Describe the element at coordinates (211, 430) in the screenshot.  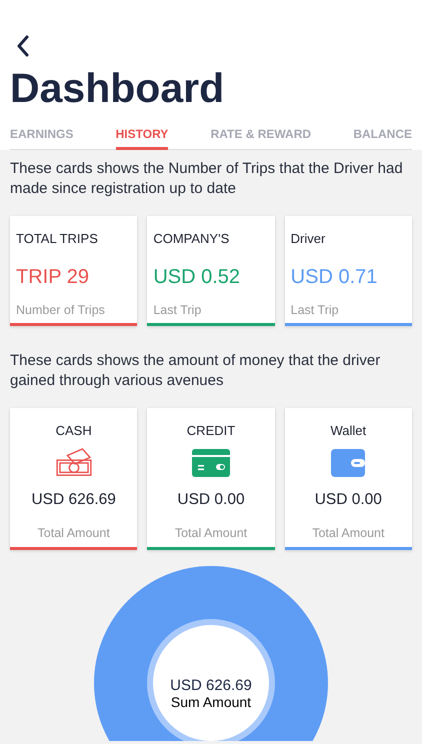
I see `card-heading: CREDIT` at that location.